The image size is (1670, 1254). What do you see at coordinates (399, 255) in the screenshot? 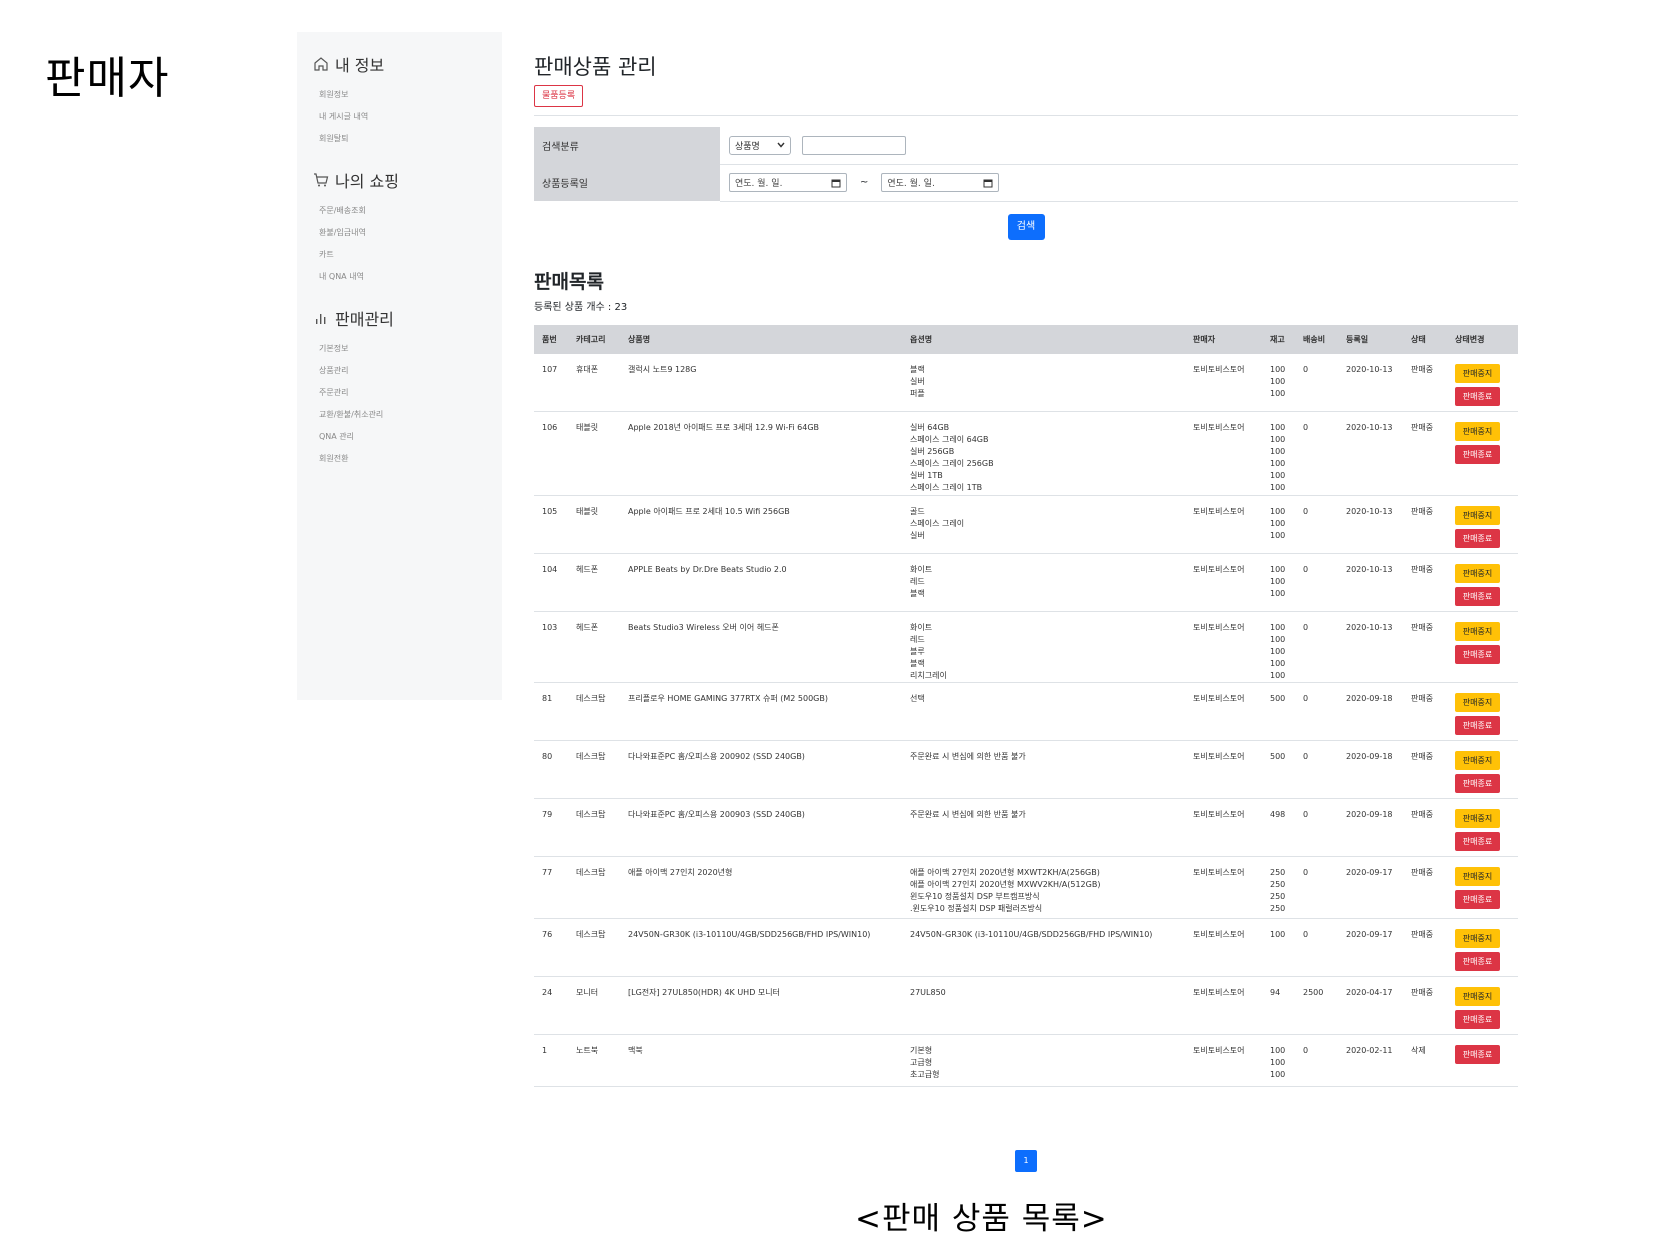
I see `sidebar-item-cart: 카트` at bounding box center [399, 255].